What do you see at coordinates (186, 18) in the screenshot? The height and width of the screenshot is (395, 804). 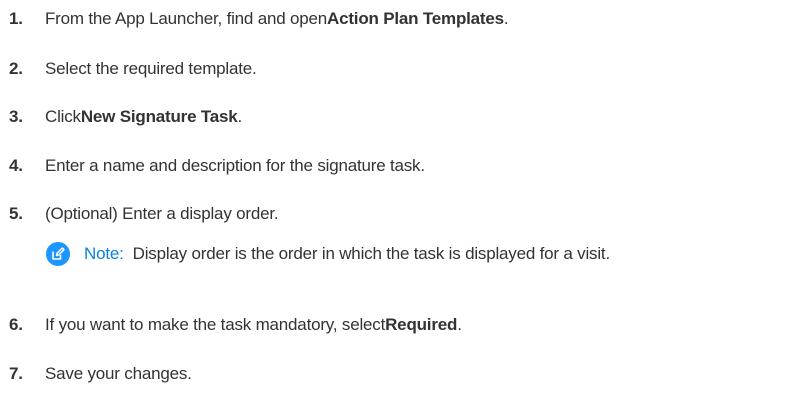 I see `step-text: From the App Launcher, find and open` at bounding box center [186, 18].